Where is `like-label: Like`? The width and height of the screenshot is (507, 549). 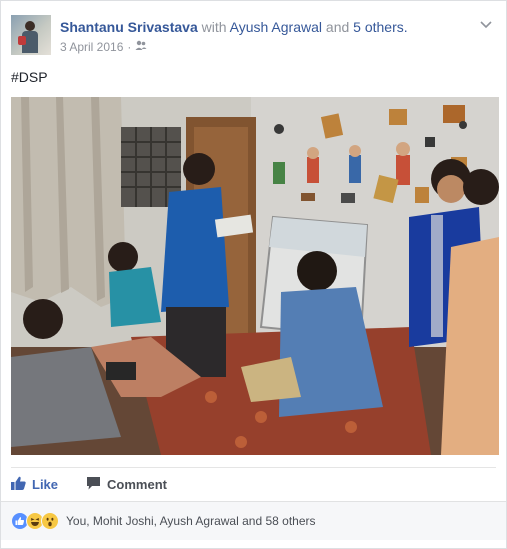 like-label: Like is located at coordinates (45, 484).